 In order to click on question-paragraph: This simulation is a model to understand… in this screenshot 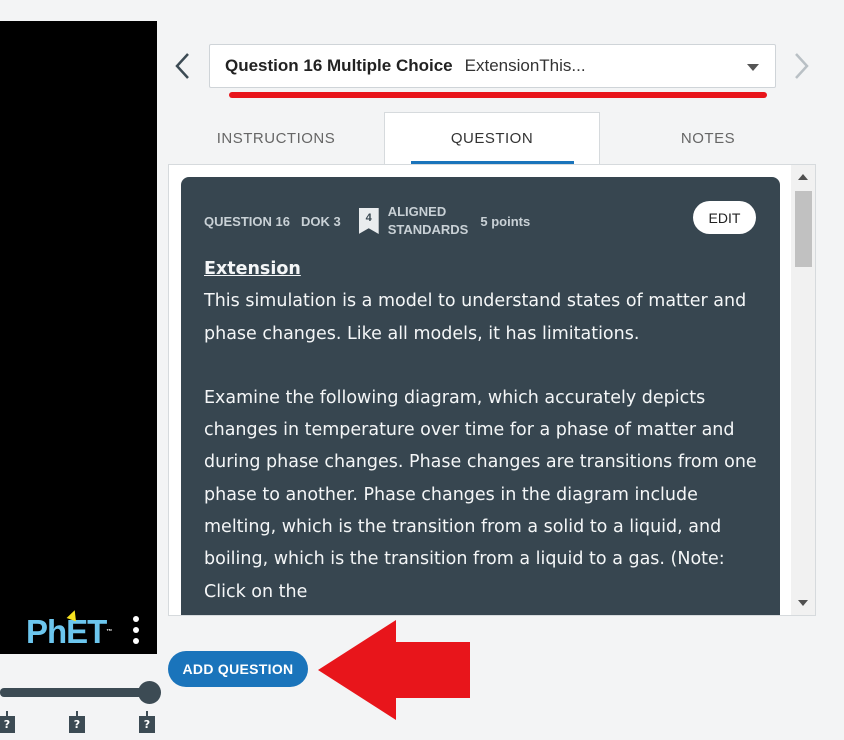, I will do `click(475, 317)`.